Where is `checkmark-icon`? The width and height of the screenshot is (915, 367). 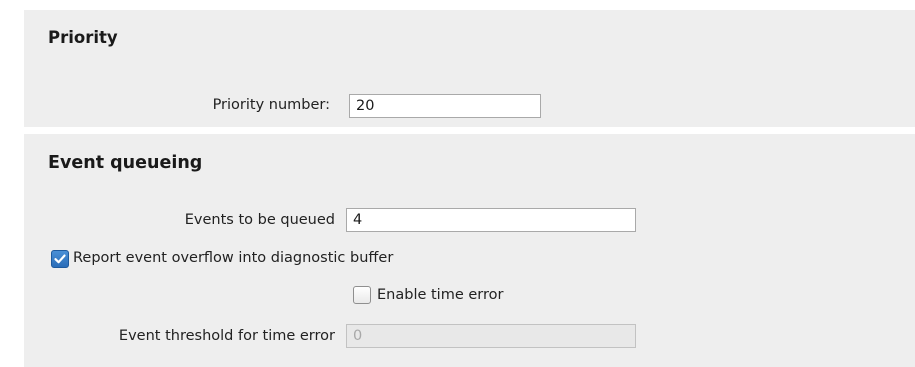 checkmark-icon is located at coordinates (60, 259).